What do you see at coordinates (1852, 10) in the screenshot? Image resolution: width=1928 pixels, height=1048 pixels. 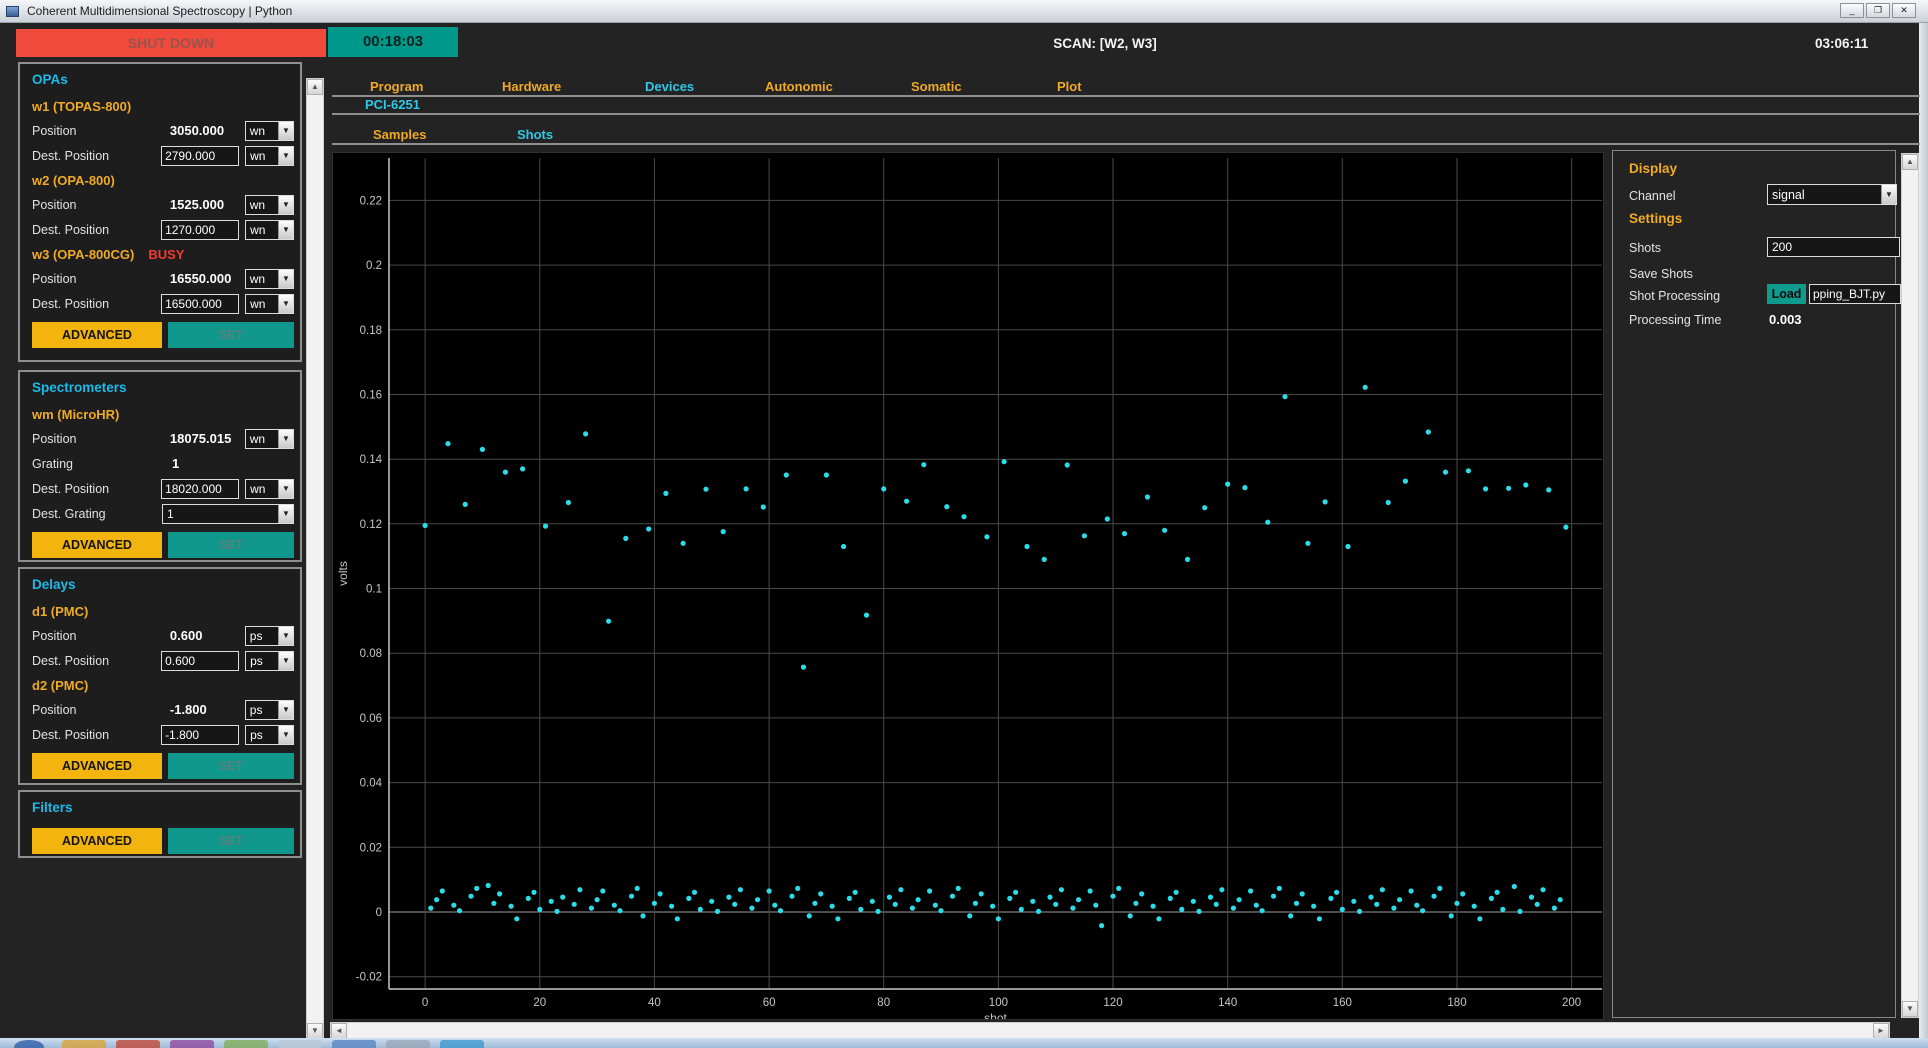 I see `minimize-button: _` at bounding box center [1852, 10].